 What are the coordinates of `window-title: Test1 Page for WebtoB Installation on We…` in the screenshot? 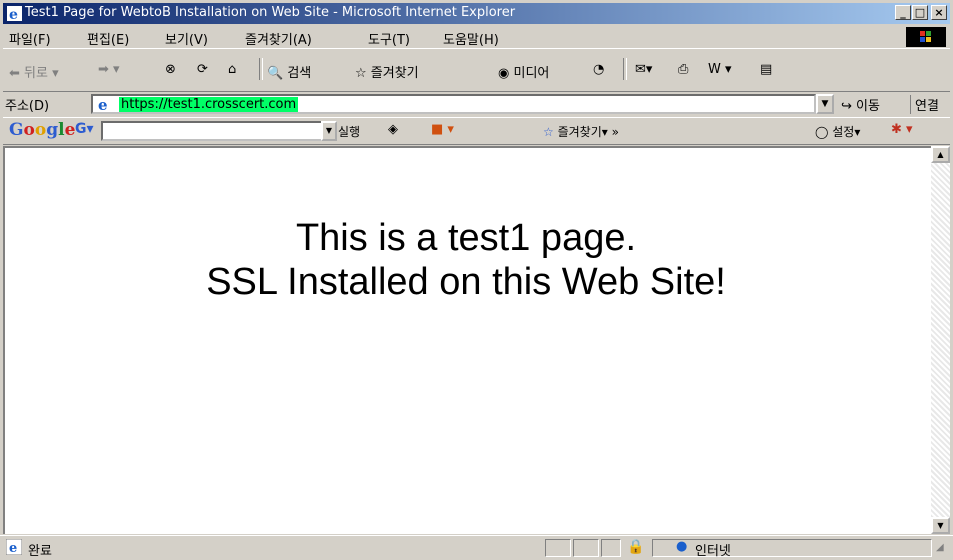 It's located at (270, 12).